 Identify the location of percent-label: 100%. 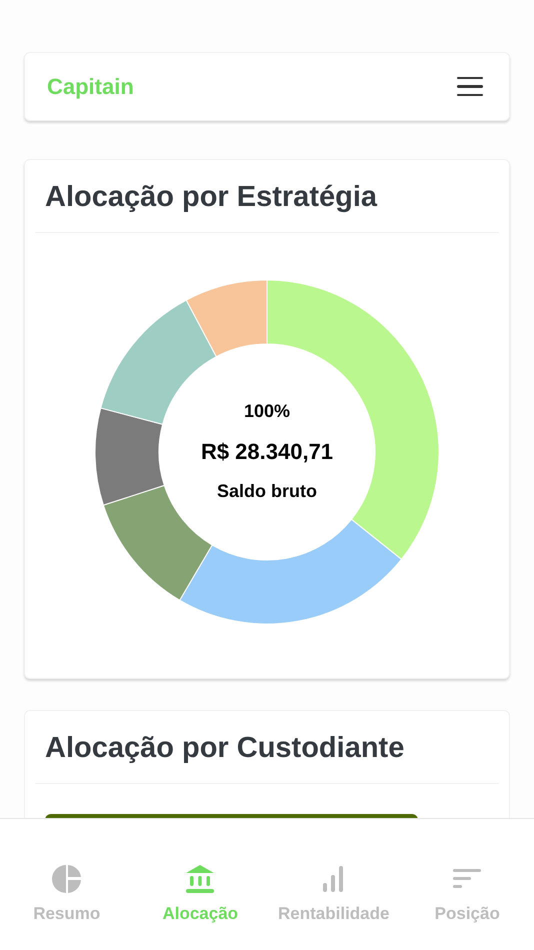
(267, 411).